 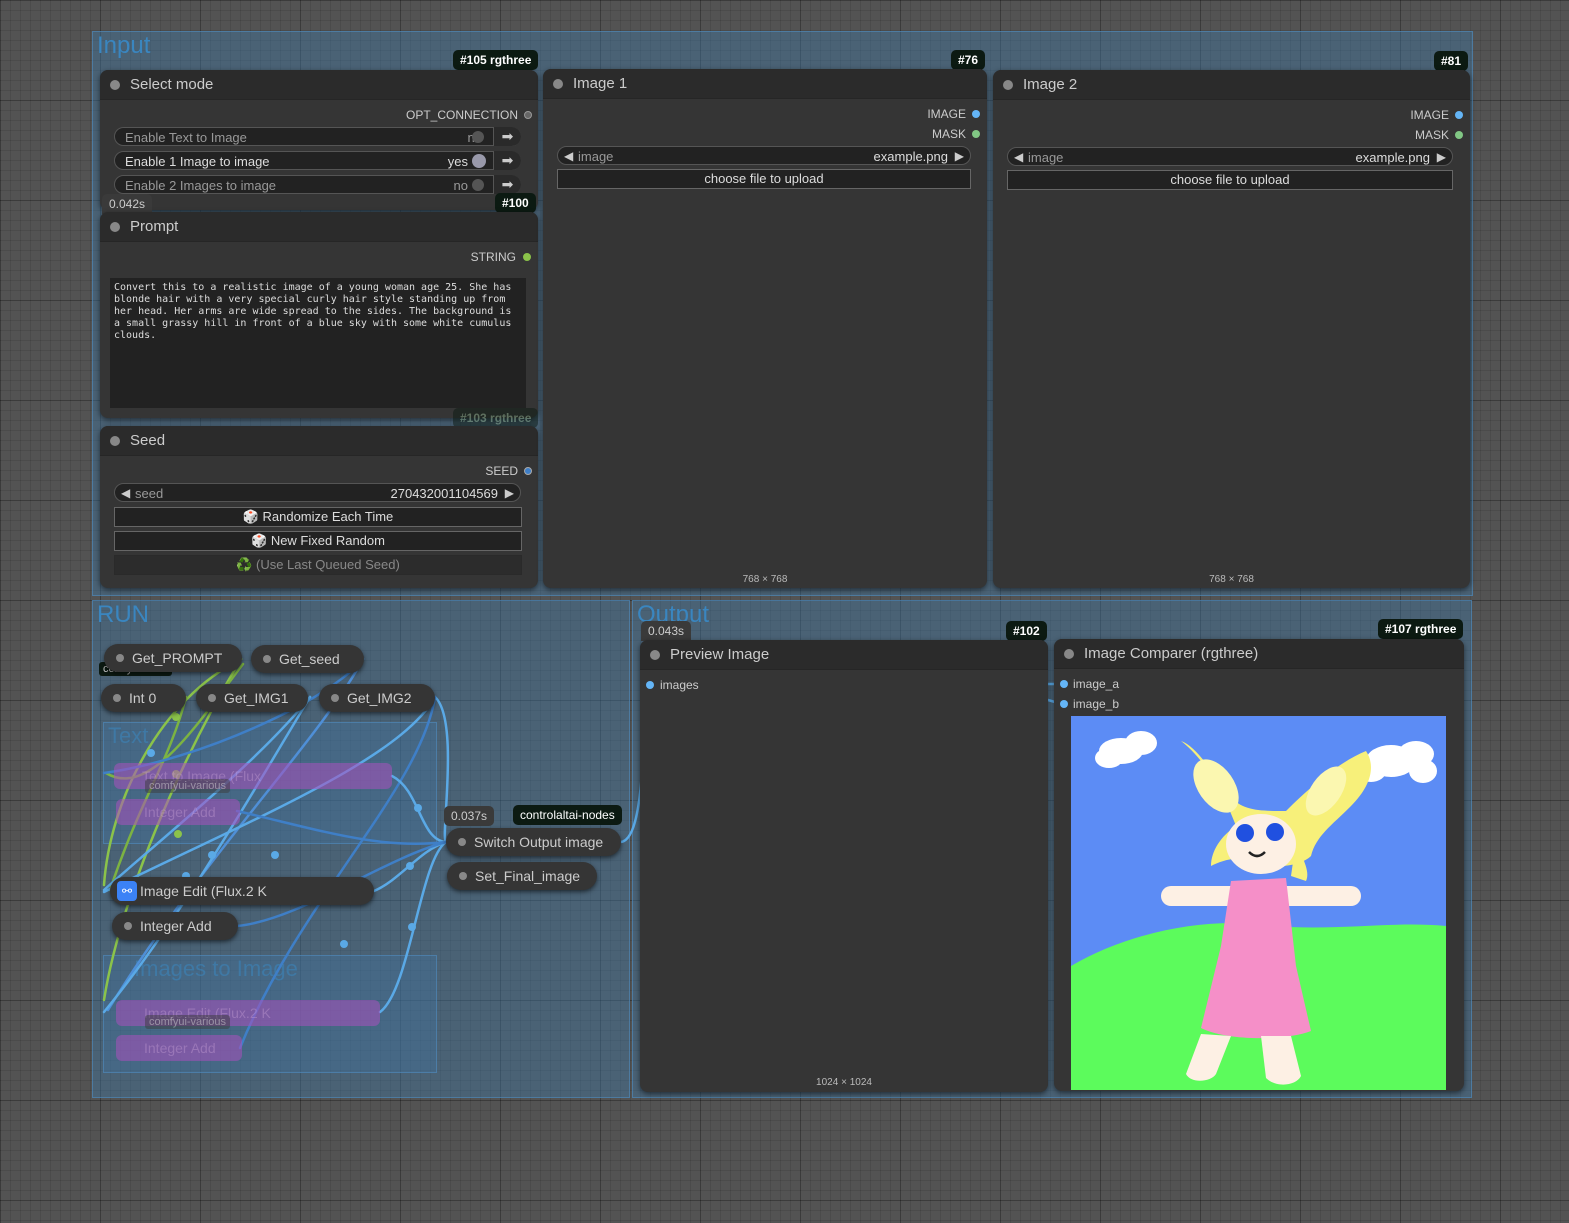 I want to click on prompt-title: Prompt, so click(x=154, y=226).